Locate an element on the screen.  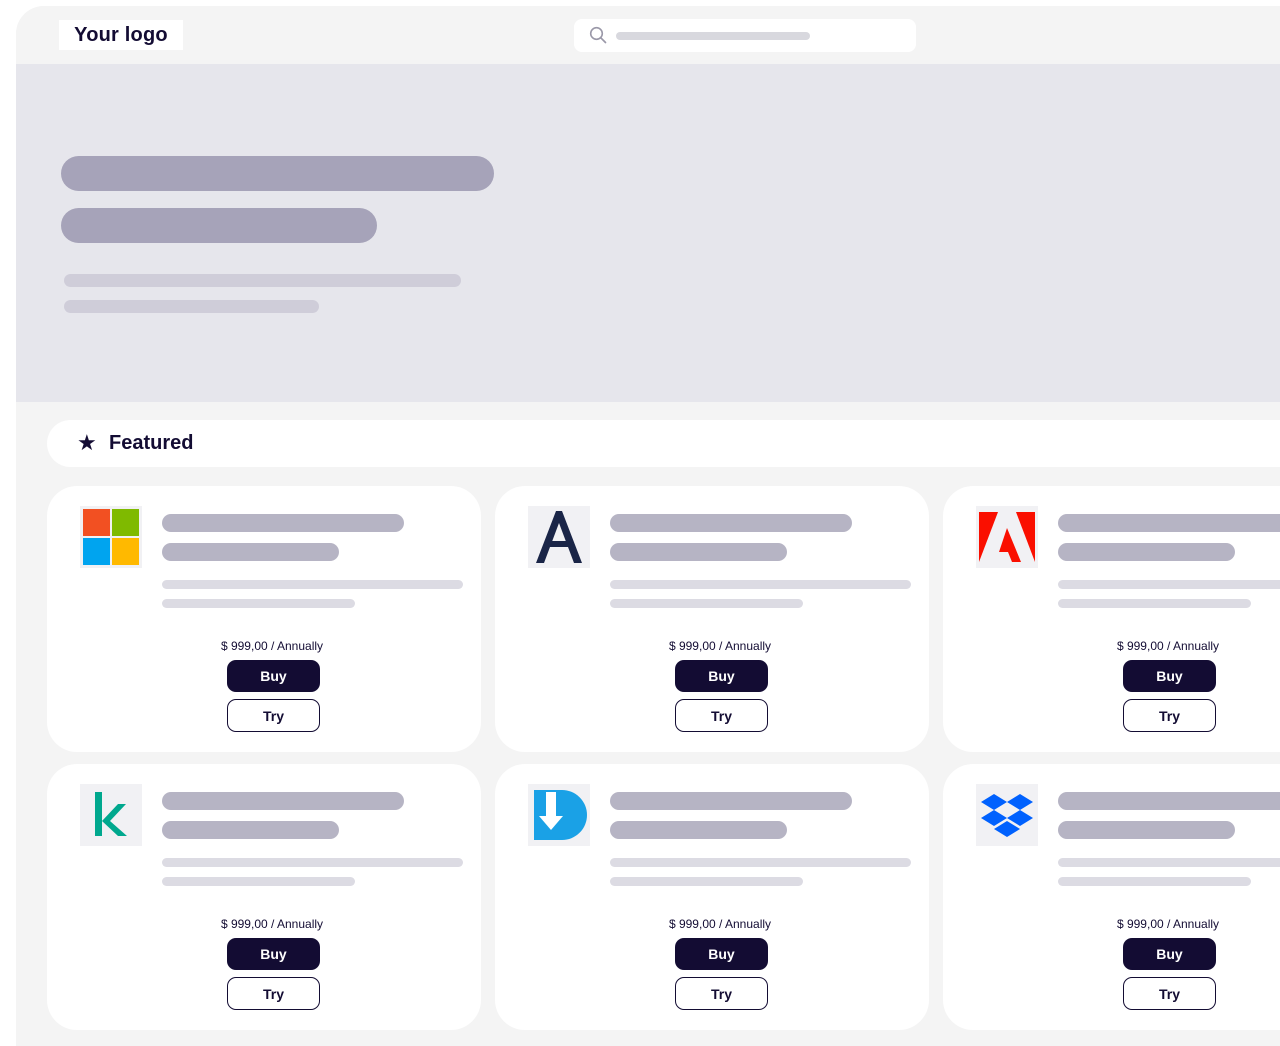
adobe-logo-icon is located at coordinates (1007, 537).